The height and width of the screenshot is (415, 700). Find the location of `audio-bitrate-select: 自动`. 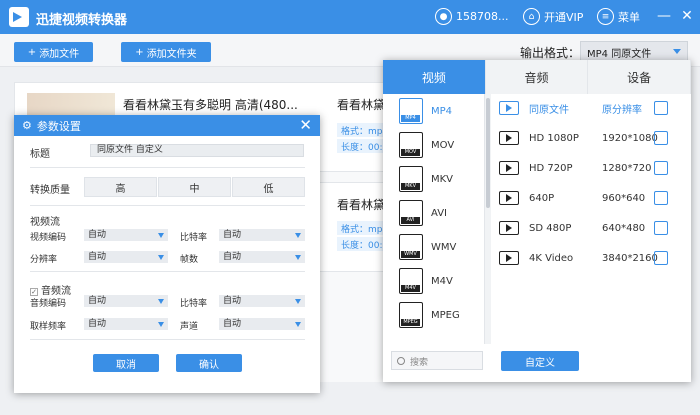

audio-bitrate-select: 自动 is located at coordinates (262, 301).